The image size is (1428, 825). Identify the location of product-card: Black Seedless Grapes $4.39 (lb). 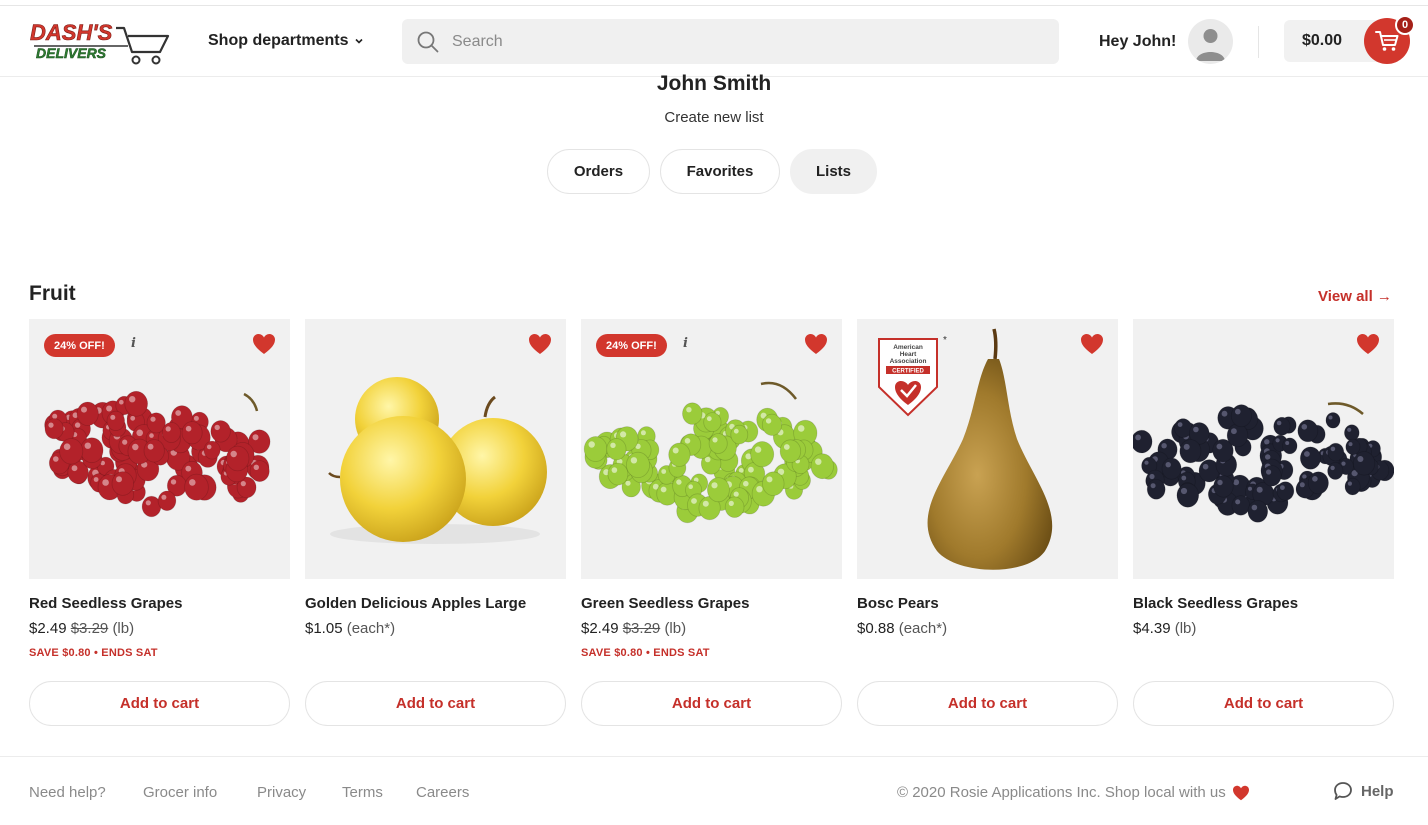
(1263, 478).